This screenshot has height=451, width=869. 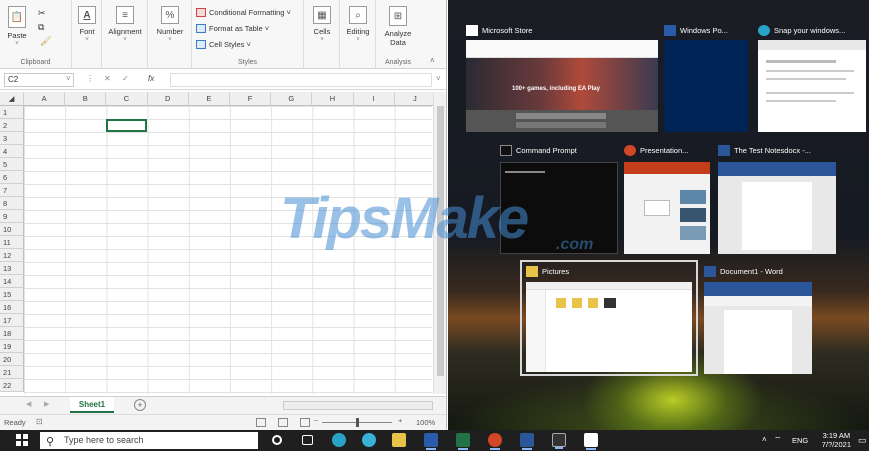 What do you see at coordinates (12, 294) in the screenshot?
I see `row-header: 15` at bounding box center [12, 294].